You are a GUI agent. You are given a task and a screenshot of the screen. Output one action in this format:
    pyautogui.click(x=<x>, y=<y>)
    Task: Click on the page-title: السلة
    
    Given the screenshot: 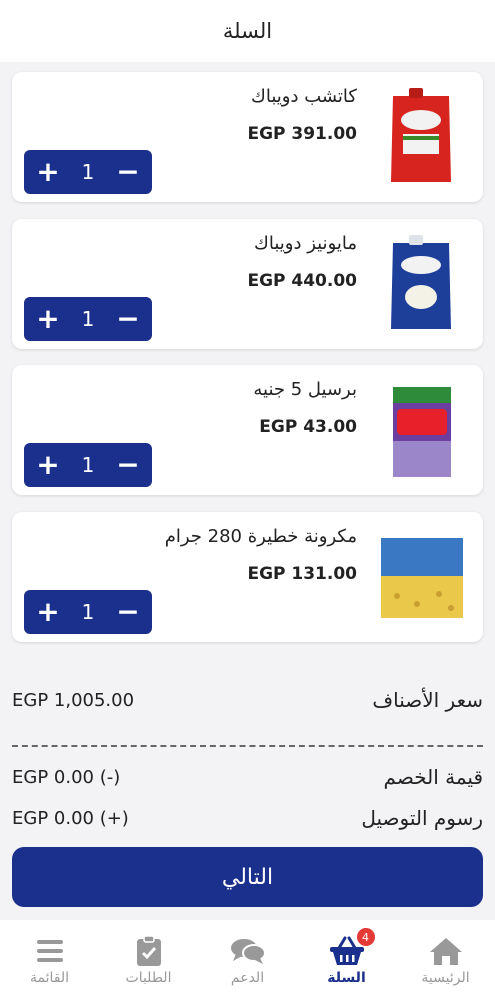 What is the action you would take?
    pyautogui.click(x=247, y=31)
    